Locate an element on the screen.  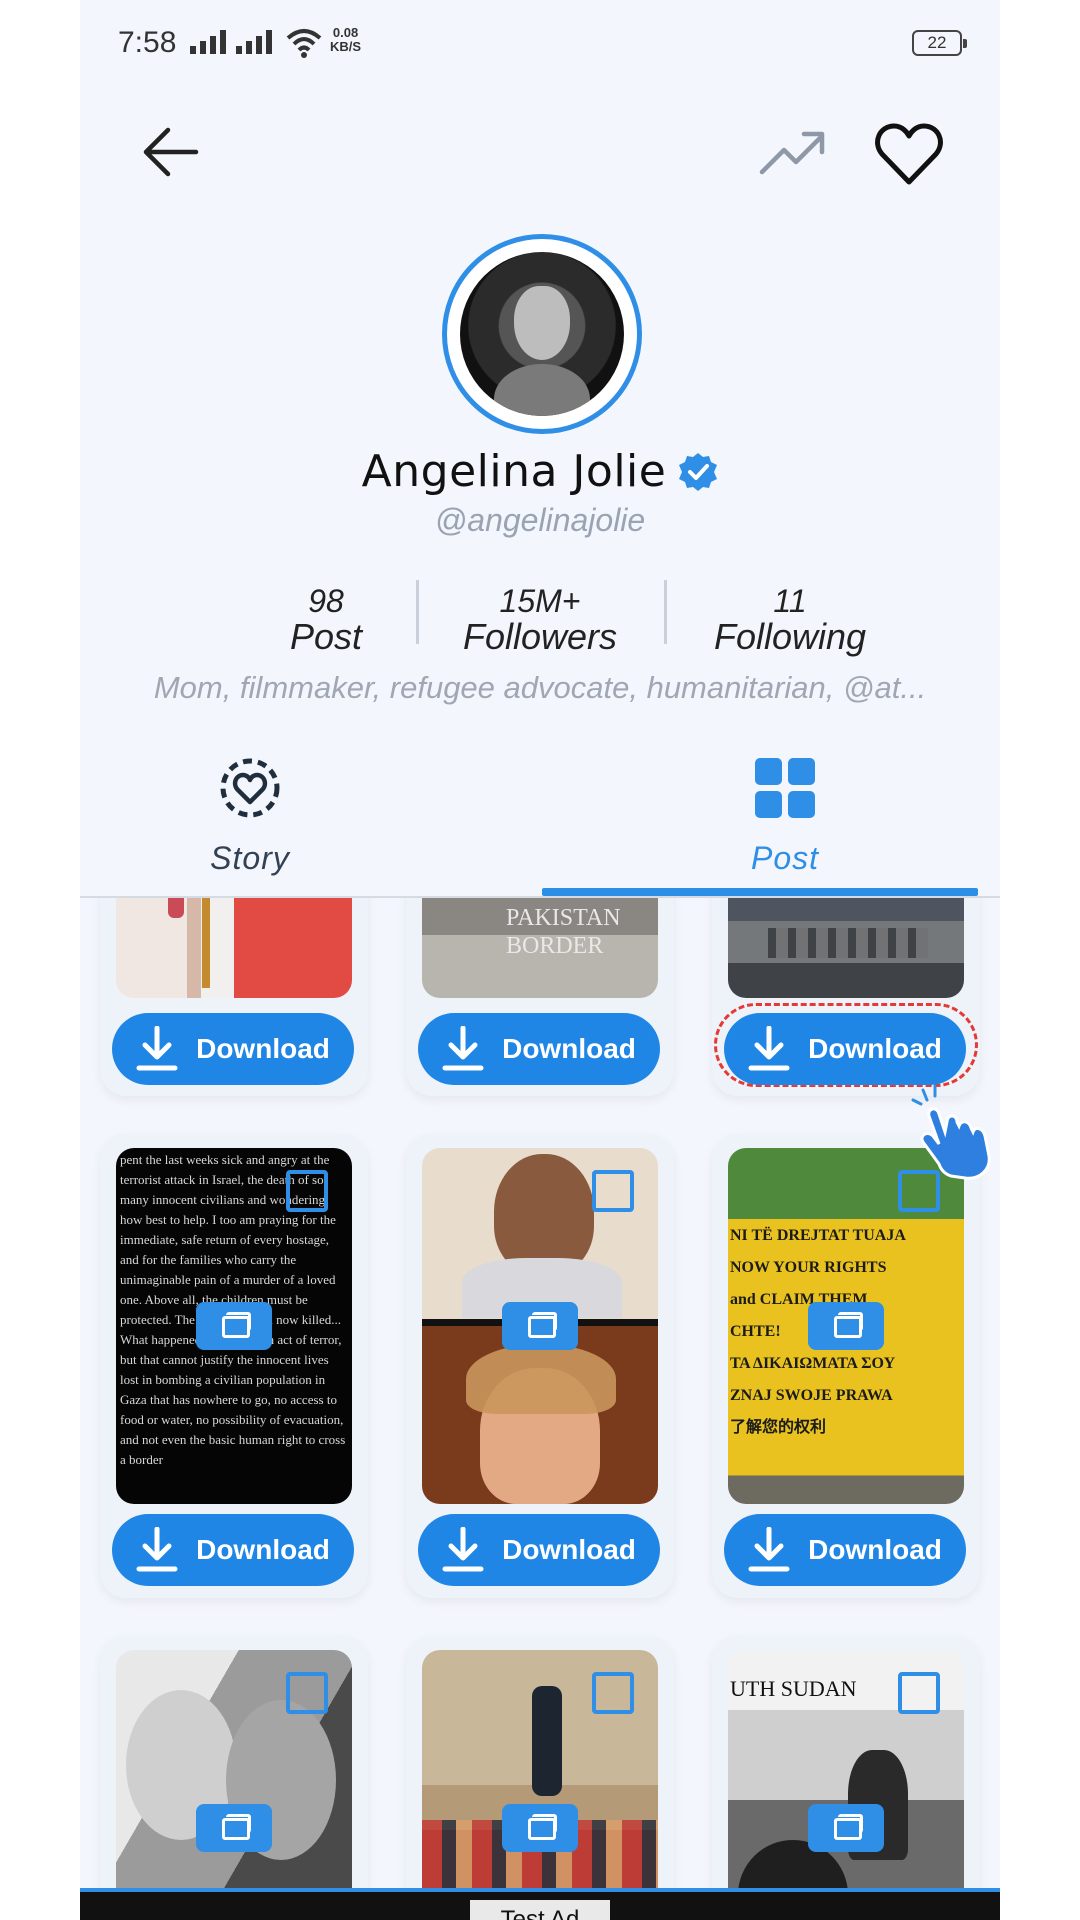
profile-avatar-ring is located at coordinates (542, 334).